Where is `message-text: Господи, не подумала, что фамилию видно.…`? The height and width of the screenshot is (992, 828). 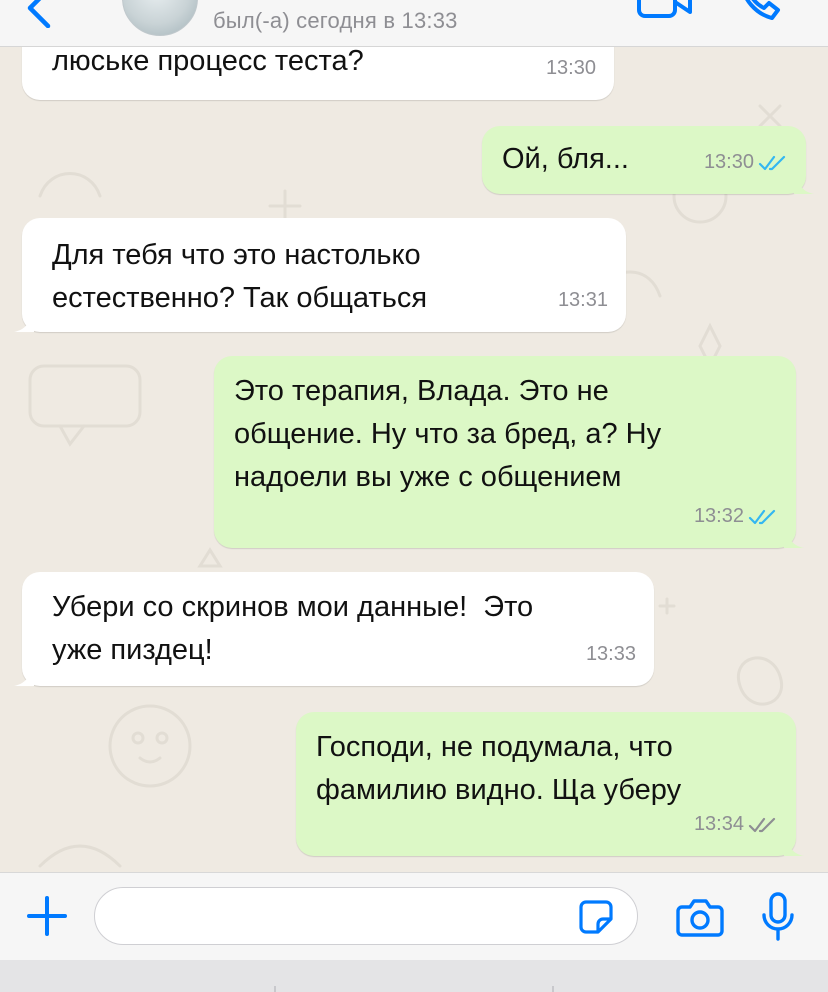 message-text: Господи, не подумала, что фамилию видно.… is located at coordinates (499, 768).